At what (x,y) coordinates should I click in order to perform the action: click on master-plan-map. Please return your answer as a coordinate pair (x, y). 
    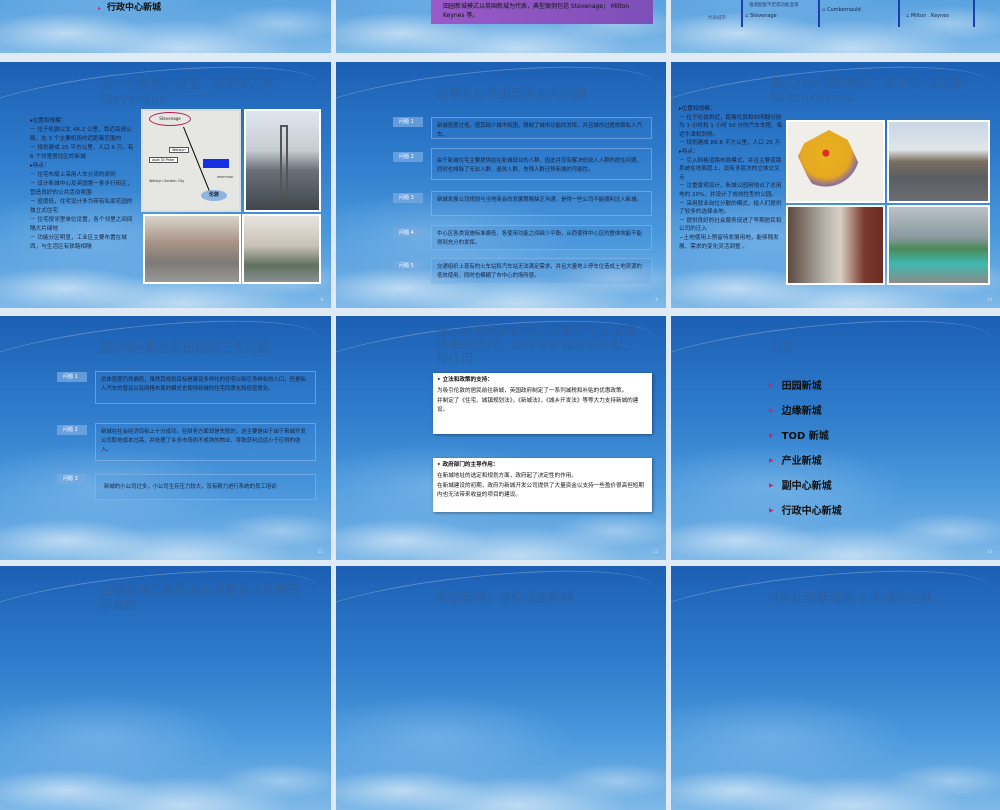
    Looking at the image, I should click on (835, 161).